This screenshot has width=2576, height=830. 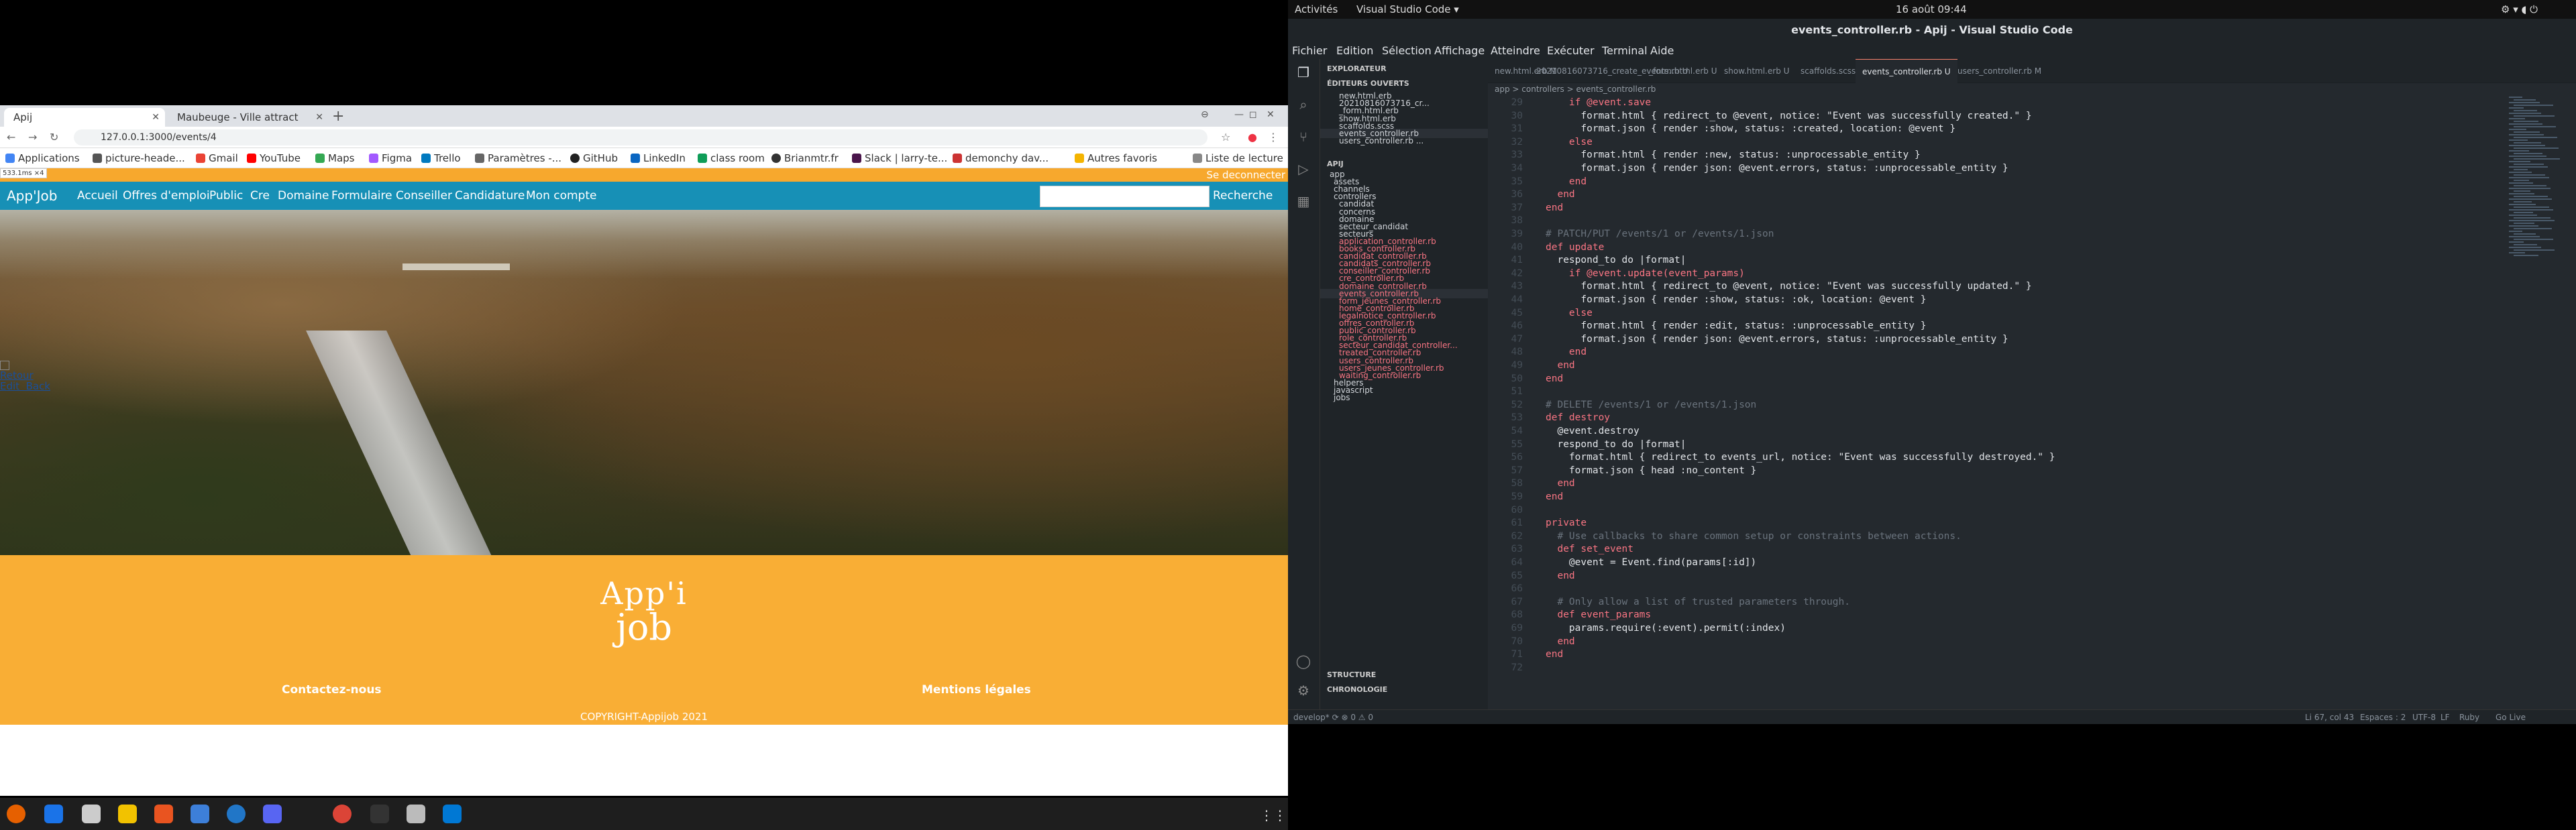 What do you see at coordinates (84, 117) in the screenshot?
I see `browser-tab-active: Apij ✕` at bounding box center [84, 117].